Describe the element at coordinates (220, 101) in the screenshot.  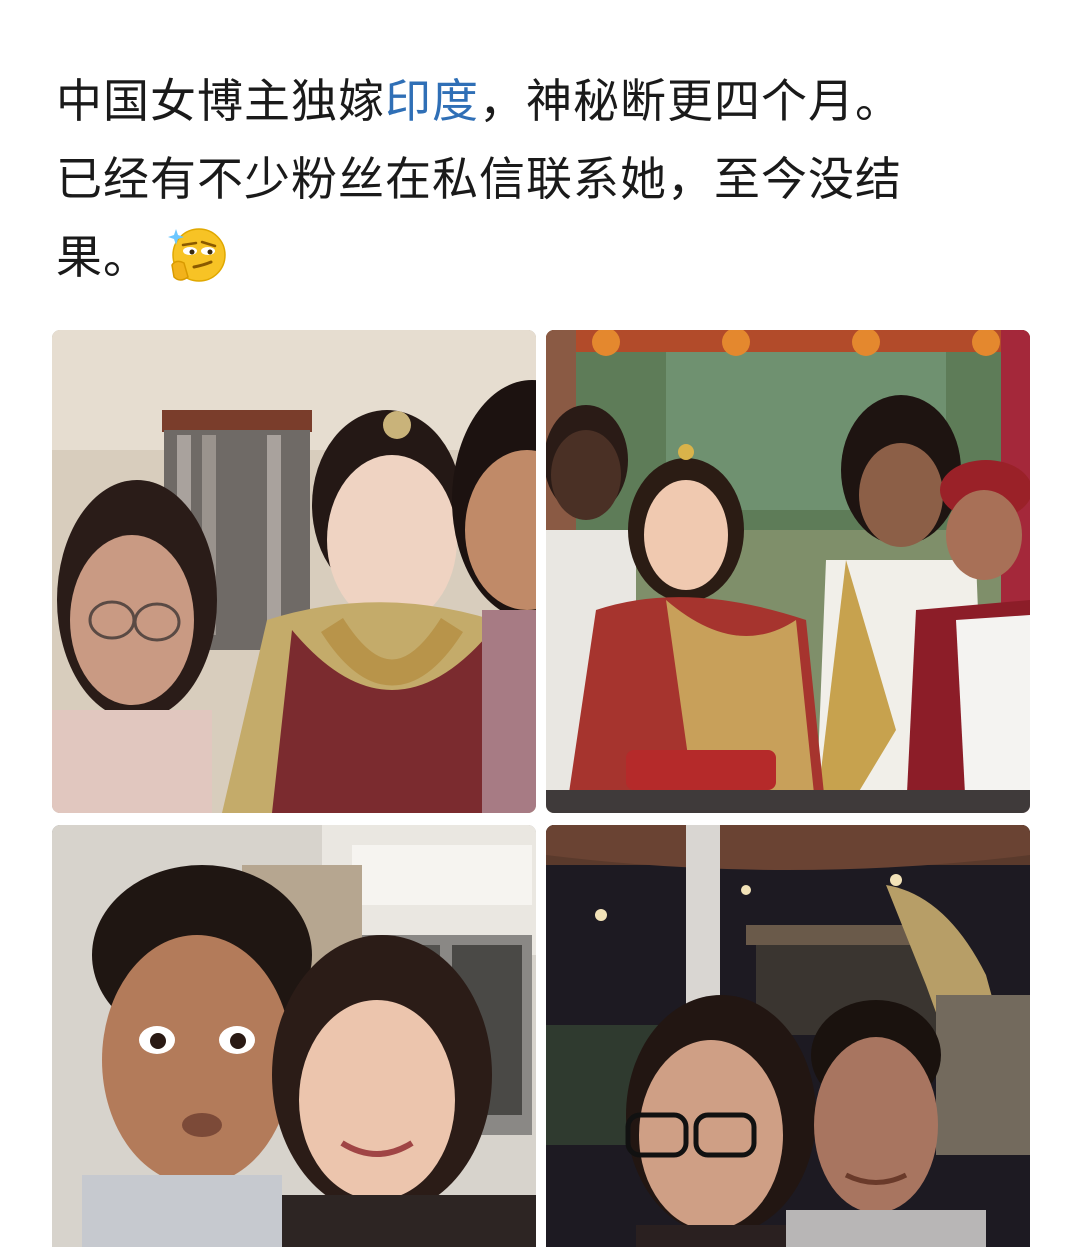
I see `post-text-line-1a: 中国女博主独嫁` at that location.